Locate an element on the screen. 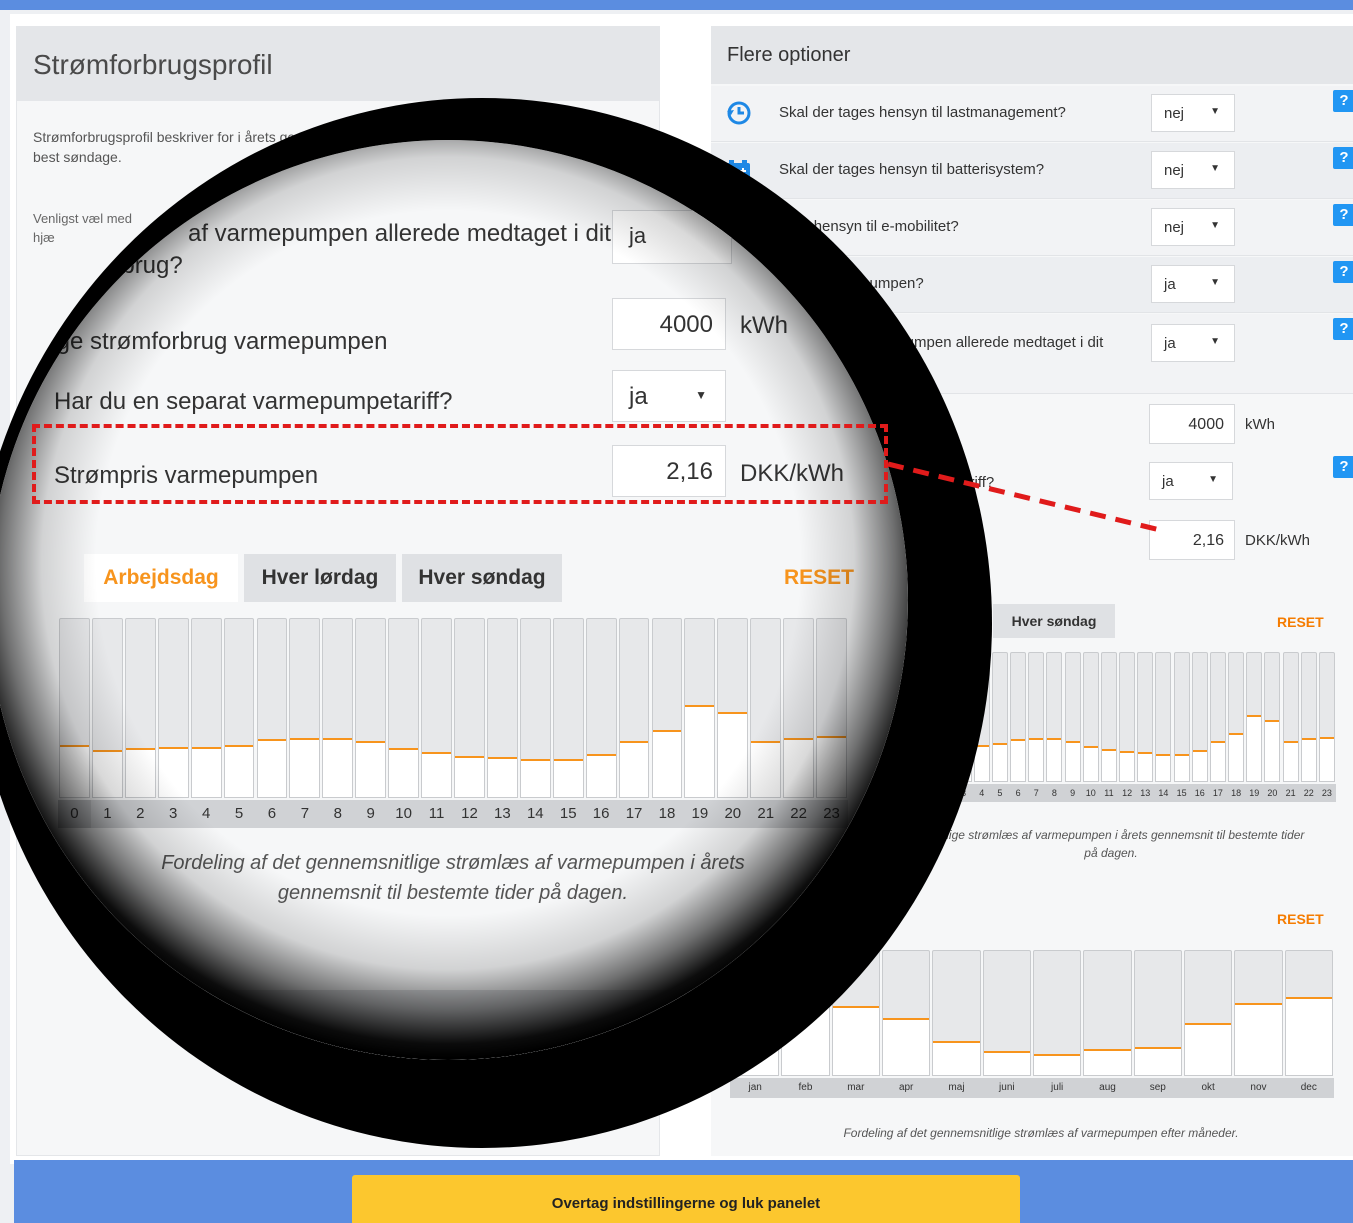 This screenshot has width=1353, height=1223. price-input: 2,16 is located at coordinates (1192, 540).